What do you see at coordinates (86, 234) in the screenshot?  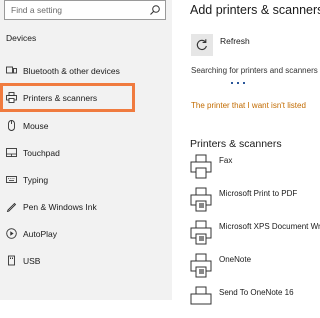 I see `sidebar-item-autoplay: AutoPlay` at bounding box center [86, 234].